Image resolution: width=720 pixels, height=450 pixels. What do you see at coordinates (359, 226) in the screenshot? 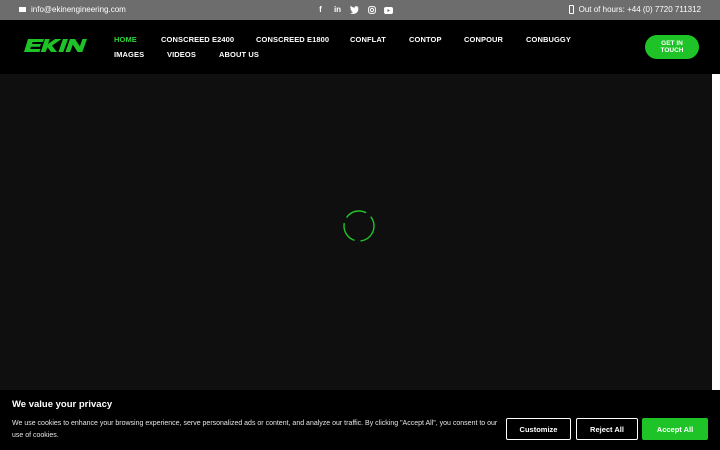
I see `loading-spinner-icon` at bounding box center [359, 226].